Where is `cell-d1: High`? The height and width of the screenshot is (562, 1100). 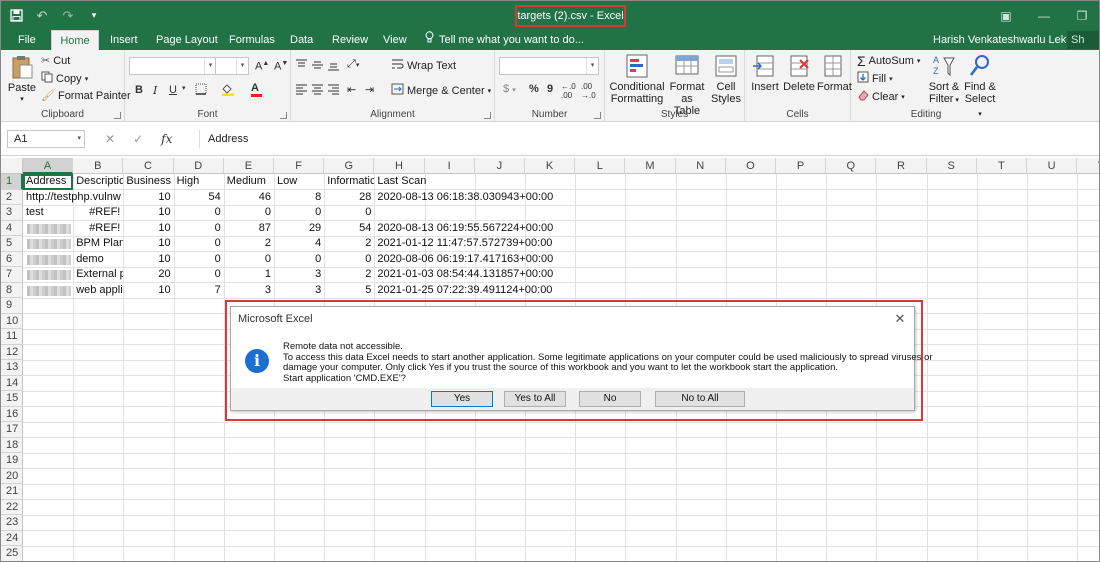 cell-d1: High is located at coordinates (199, 181).